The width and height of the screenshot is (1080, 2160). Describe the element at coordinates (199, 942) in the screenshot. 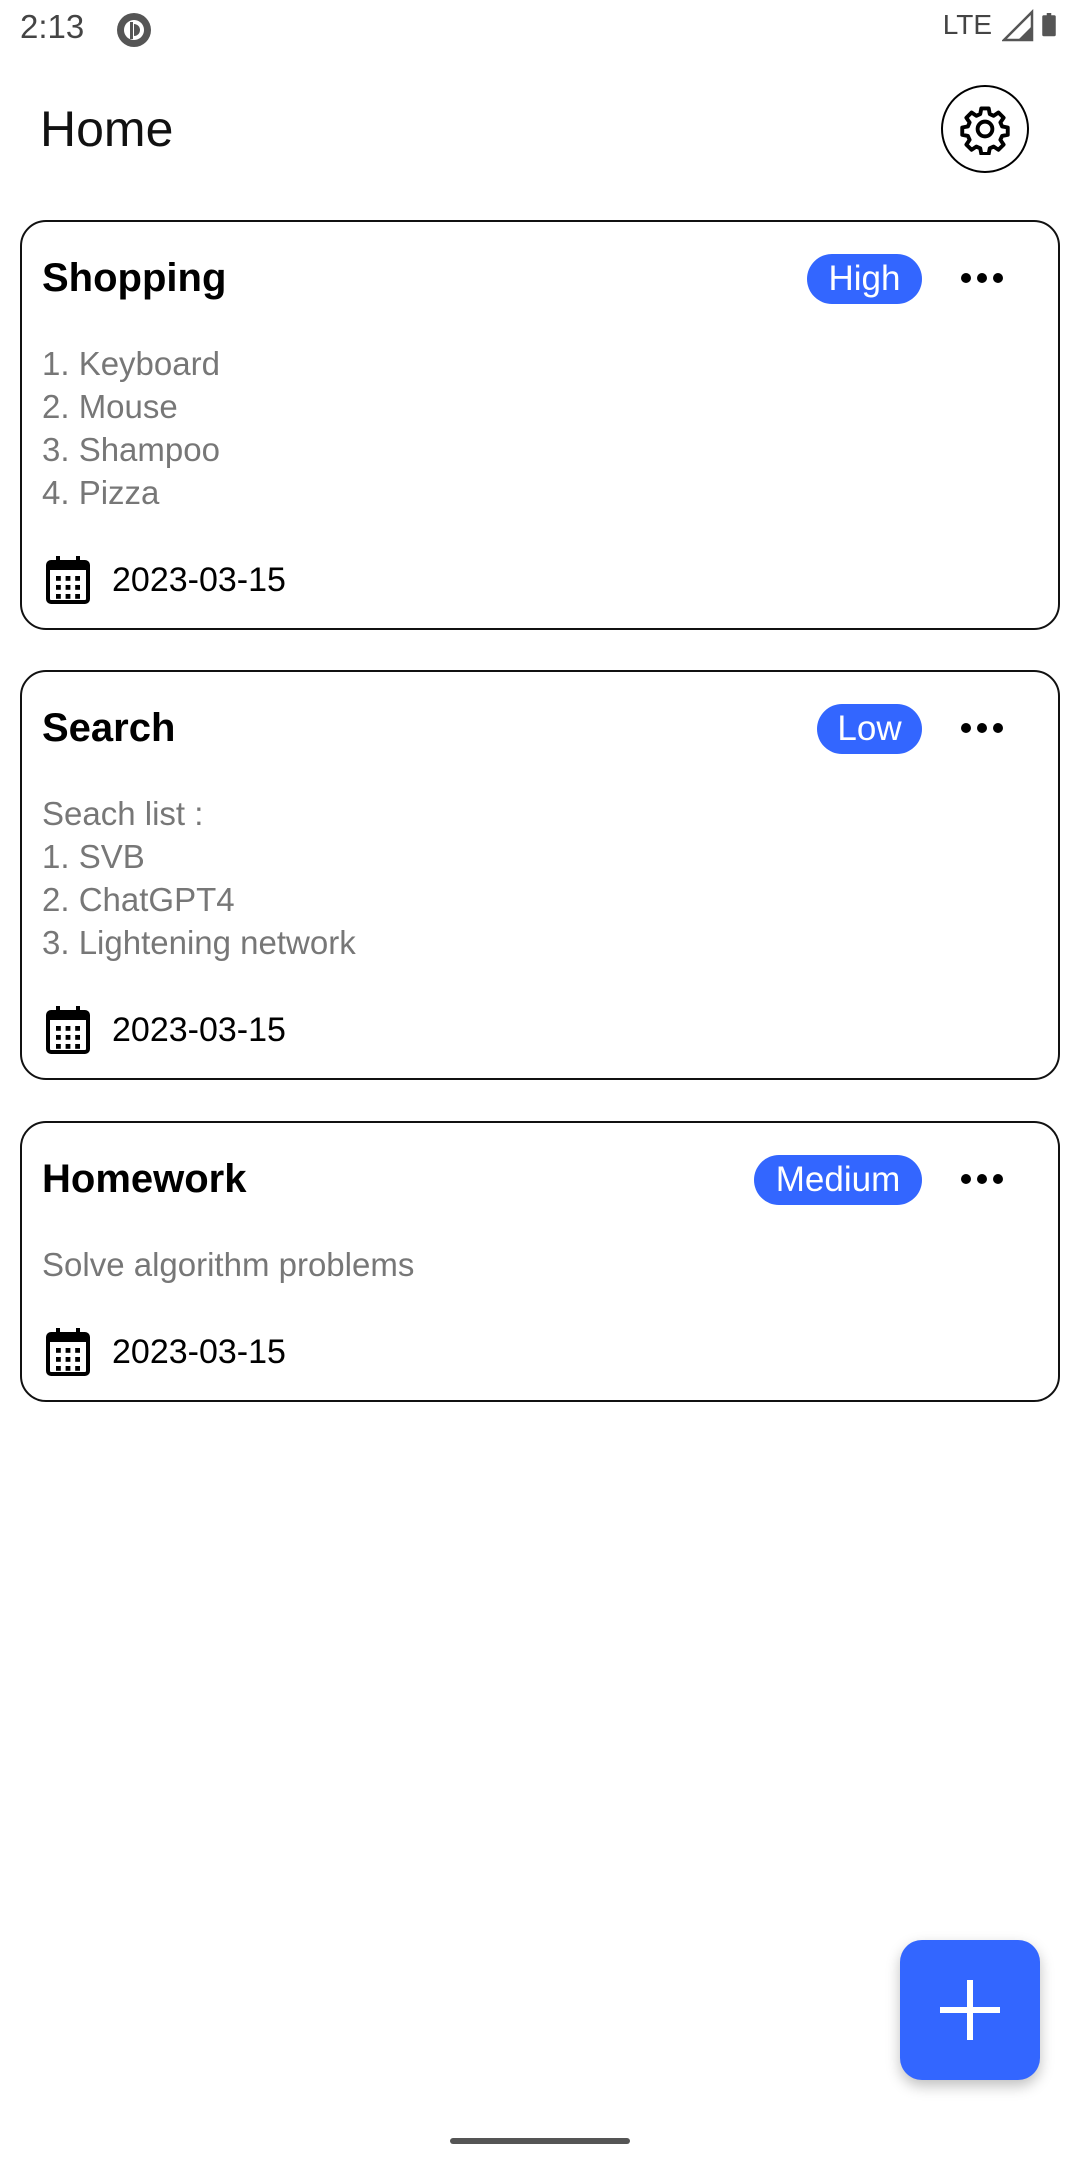

I see `task-line: 3. Lightening network` at that location.